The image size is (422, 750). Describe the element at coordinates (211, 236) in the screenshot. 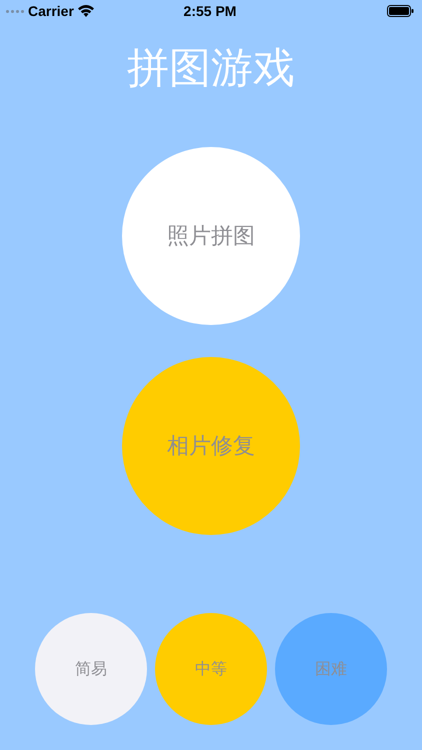

I see `mode-button: 照片拼图` at that location.